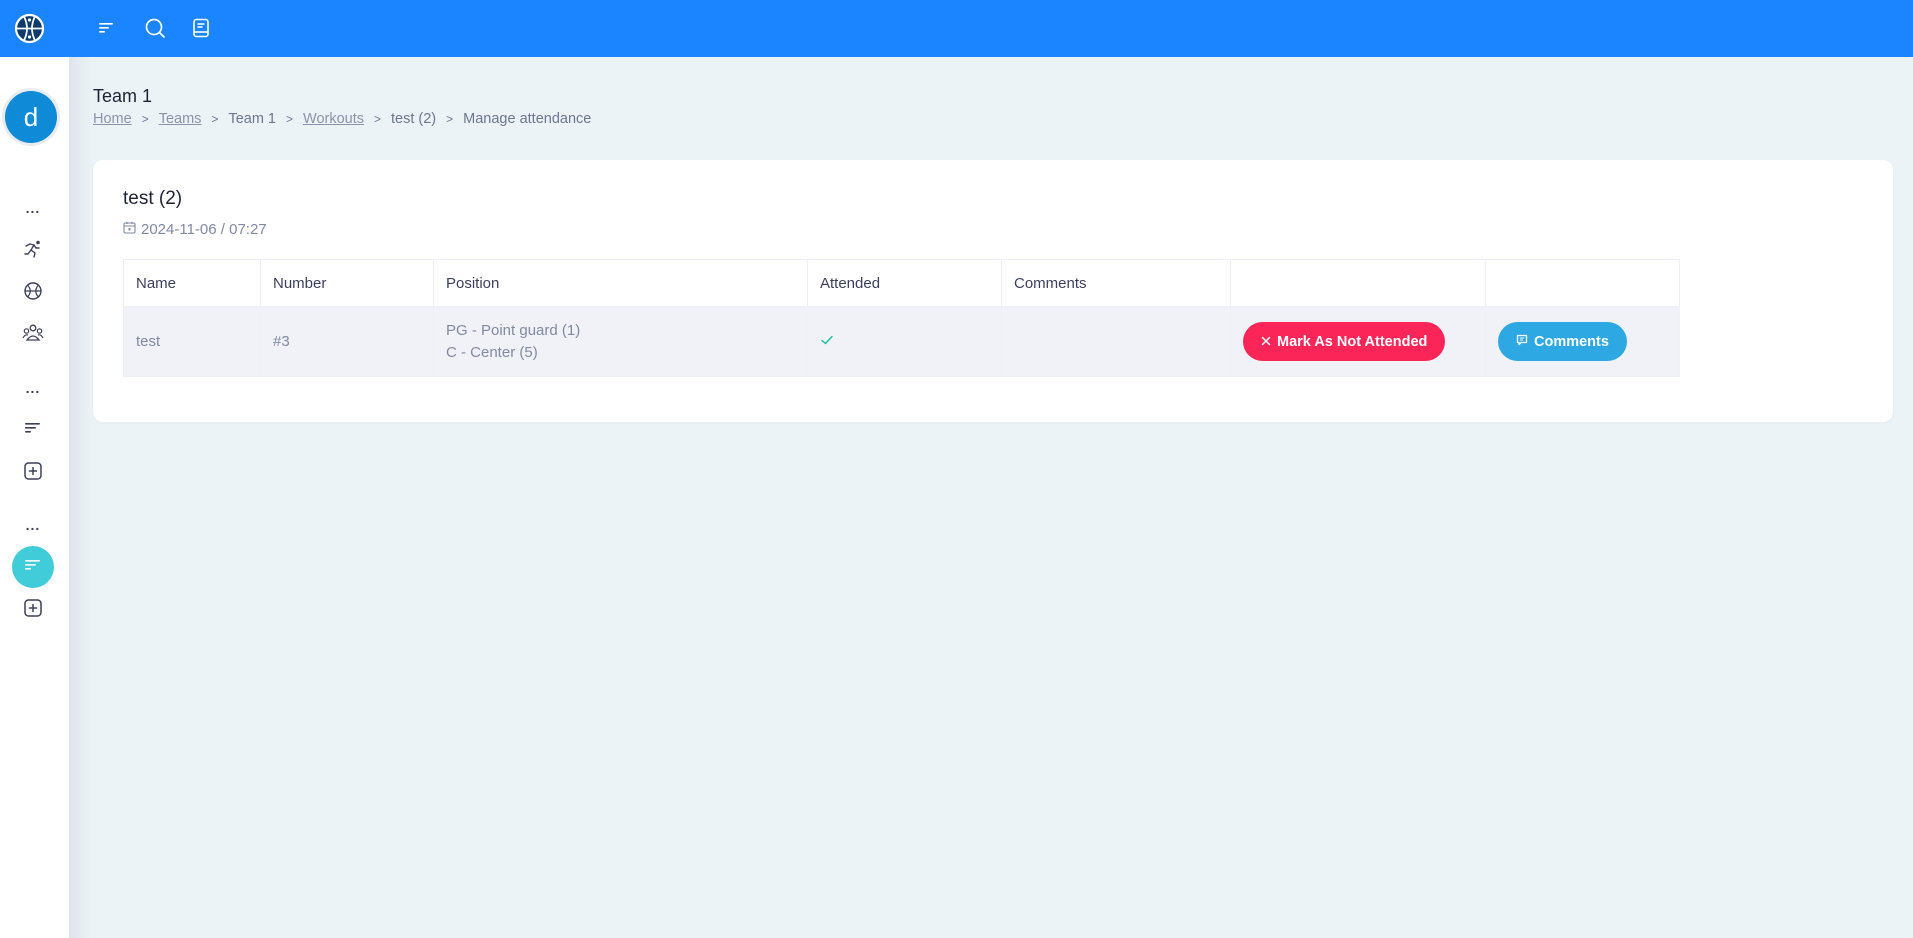 The image size is (1913, 938). I want to click on sidebar, so click(34, 497).